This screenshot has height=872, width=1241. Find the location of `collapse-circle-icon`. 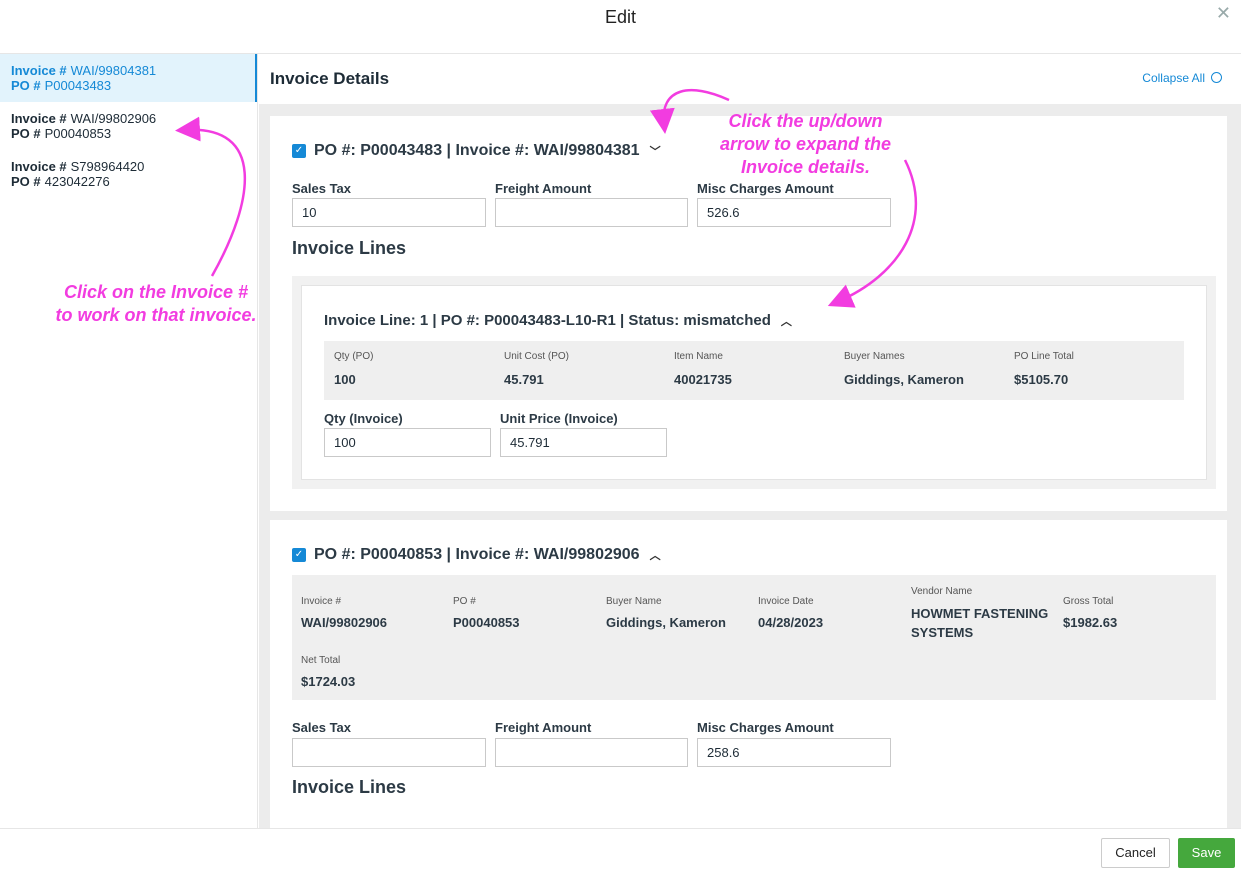

collapse-circle-icon is located at coordinates (1216, 77).